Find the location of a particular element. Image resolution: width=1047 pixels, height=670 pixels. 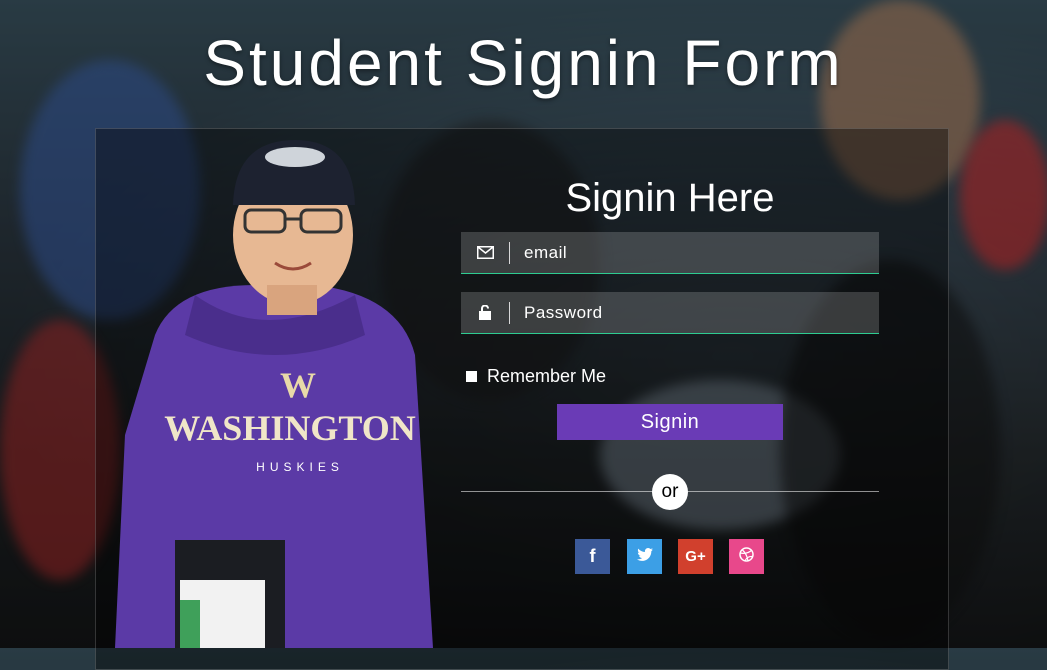

dribbble-icon is located at coordinates (746, 556).